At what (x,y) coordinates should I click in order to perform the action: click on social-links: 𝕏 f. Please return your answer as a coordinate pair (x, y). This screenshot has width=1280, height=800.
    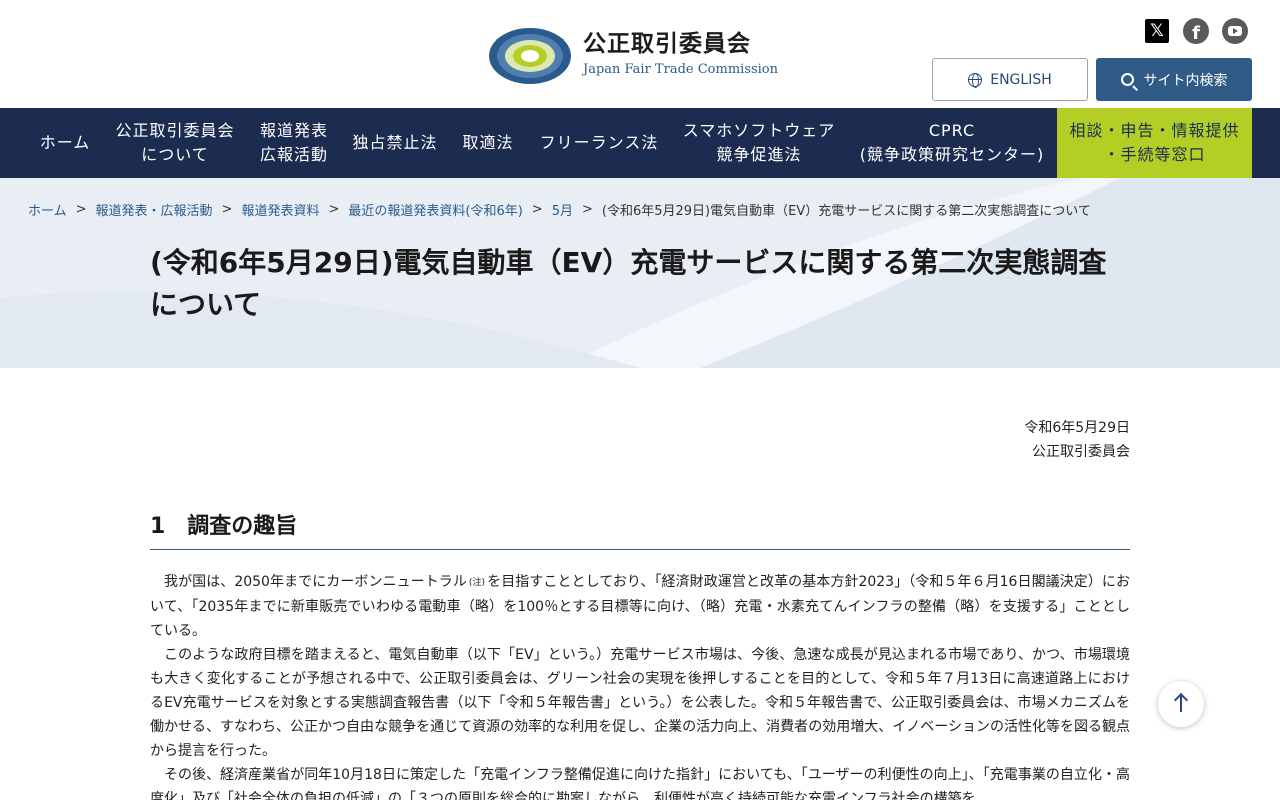
    Looking at the image, I should click on (1196, 31).